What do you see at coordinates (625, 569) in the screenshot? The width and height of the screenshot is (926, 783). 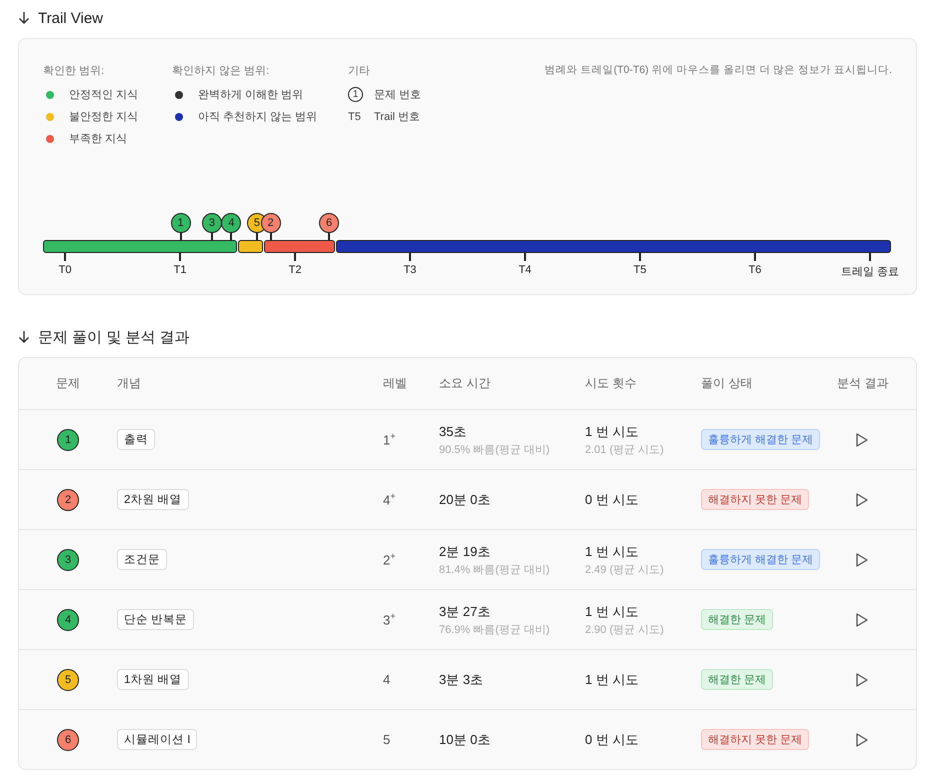 I see `attempts-note: 2.49 (평균 시도)` at bounding box center [625, 569].